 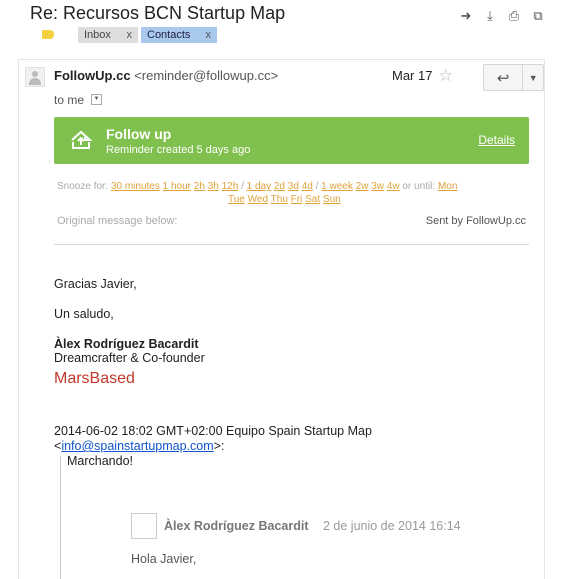 What do you see at coordinates (177, 186) in the screenshot?
I see `snooze-option: 1 hour` at bounding box center [177, 186].